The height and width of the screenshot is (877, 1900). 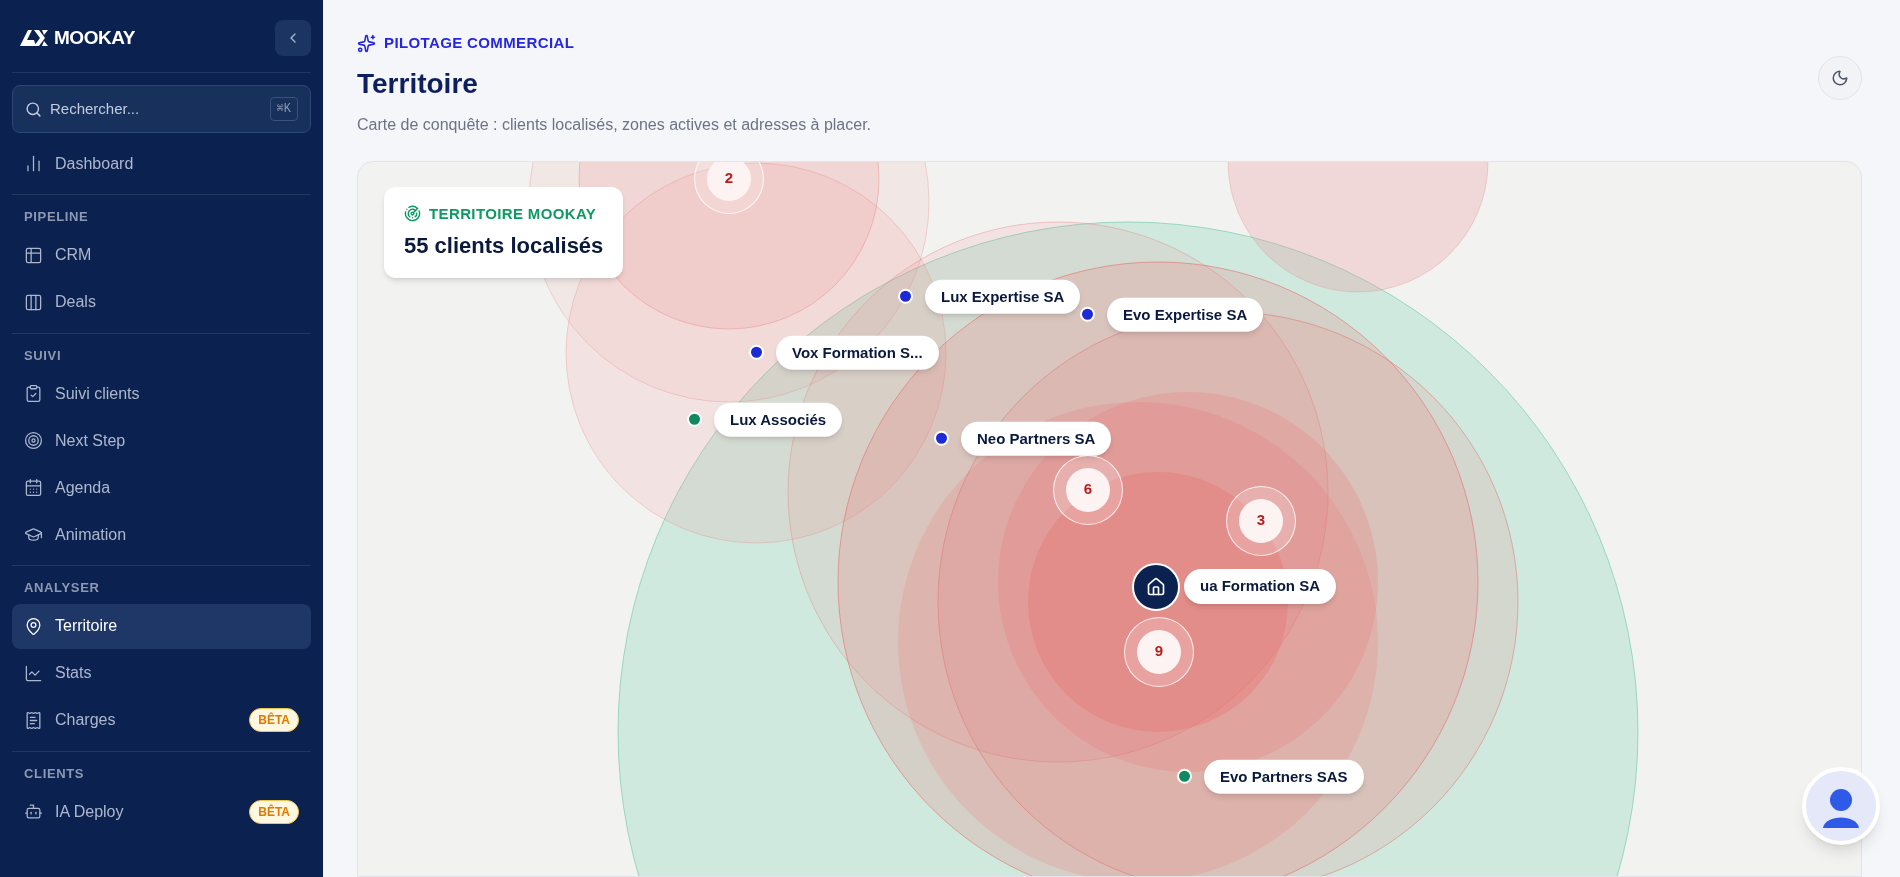 I want to click on collapse-sidebar-button, so click(x=293, y=38).